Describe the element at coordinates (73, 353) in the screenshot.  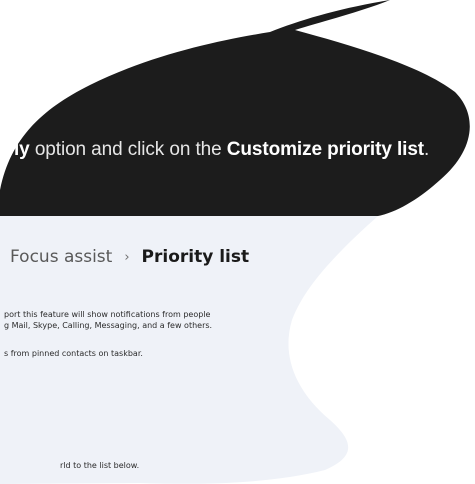
I see `pinned-contacts-label: s from pinned contacts on taskbar.` at that location.